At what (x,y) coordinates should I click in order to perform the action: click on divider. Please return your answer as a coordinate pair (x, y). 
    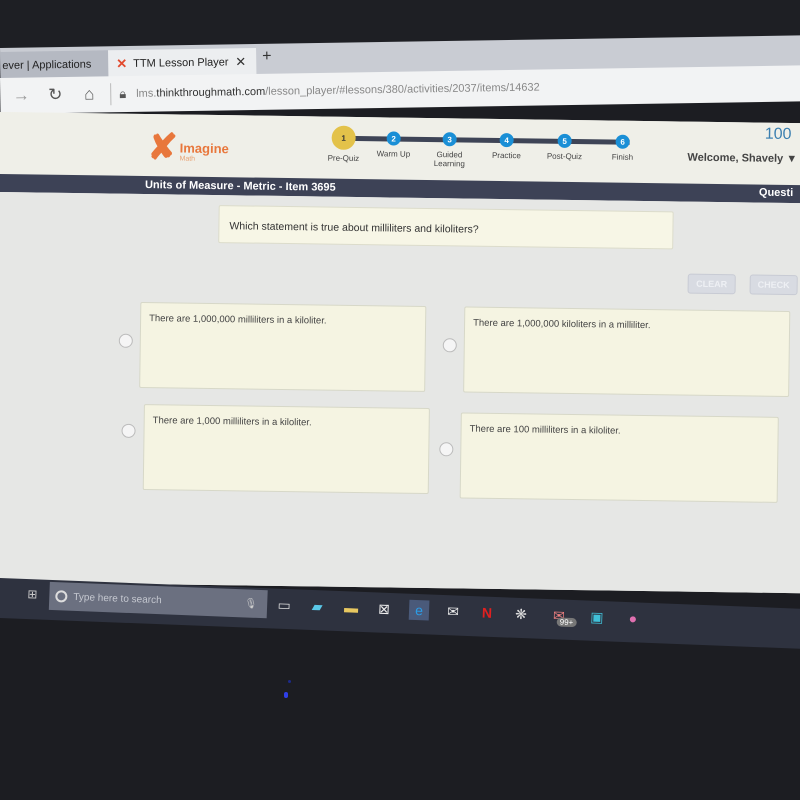
    Looking at the image, I should click on (111, 94).